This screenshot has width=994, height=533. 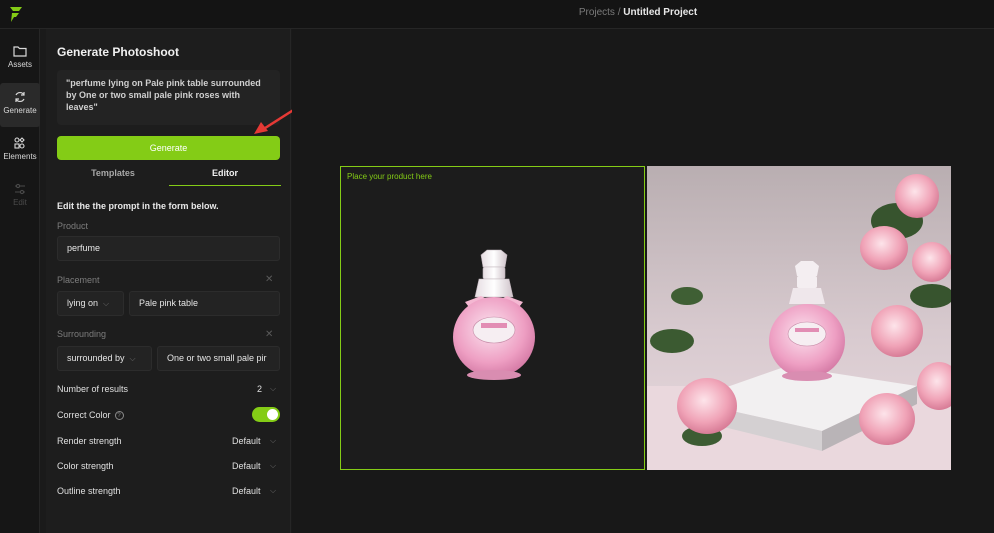 What do you see at coordinates (119, 416) in the screenshot?
I see `help-circle-icon: ?` at bounding box center [119, 416].